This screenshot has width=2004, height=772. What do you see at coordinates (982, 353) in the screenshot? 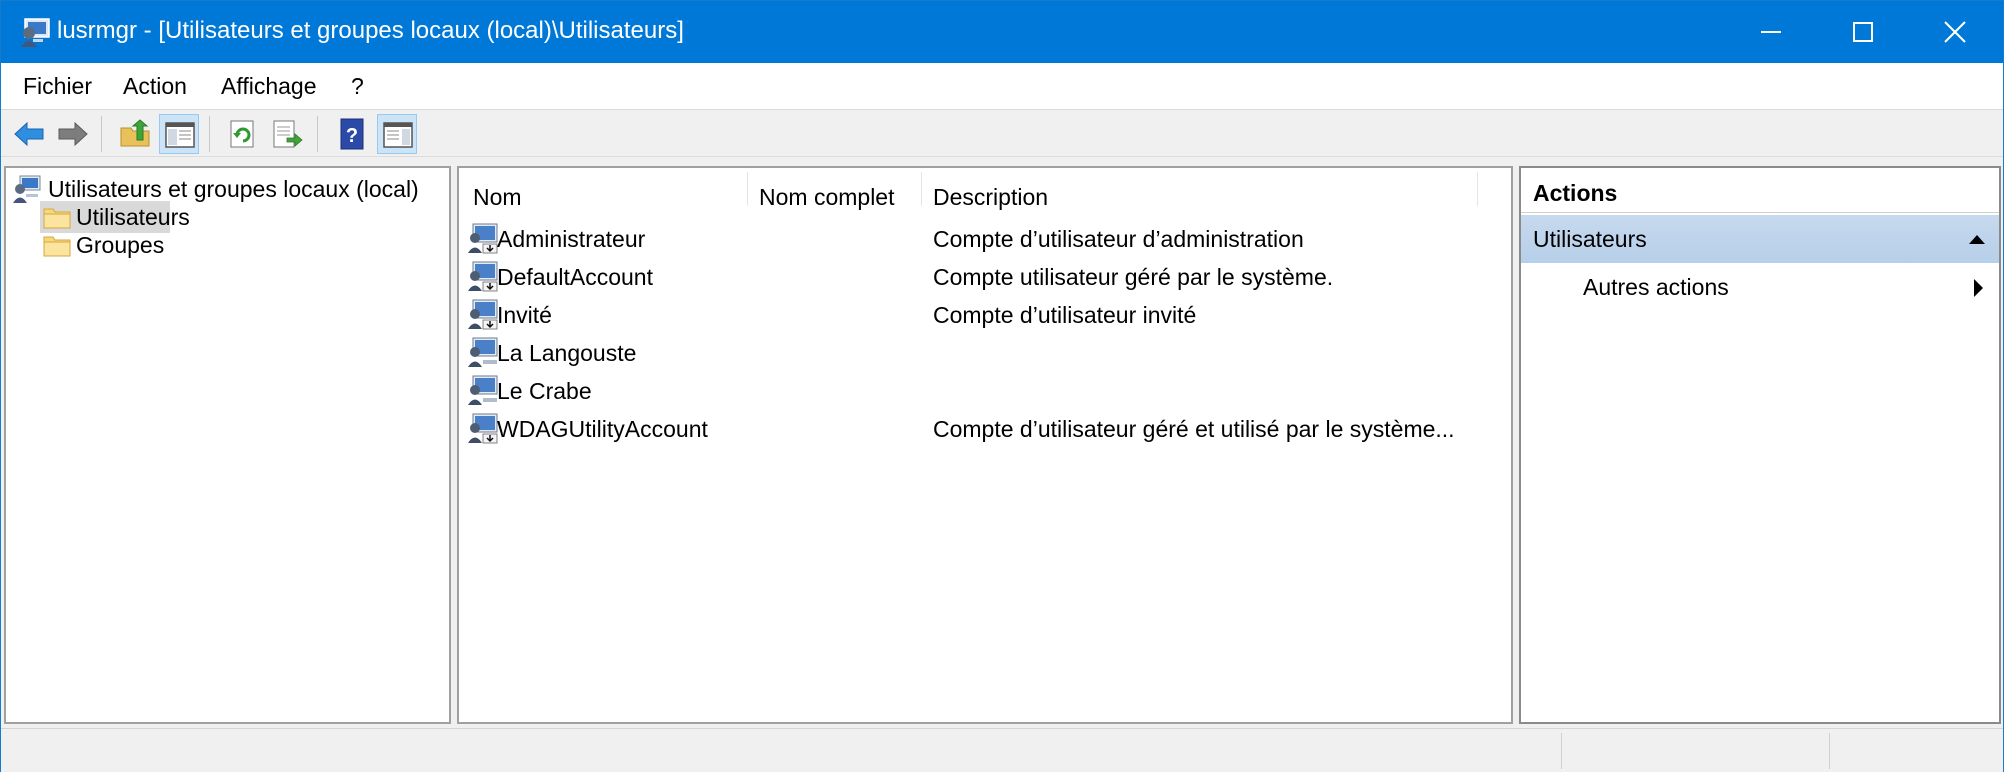
I see `list-row-user: La Langouste` at bounding box center [982, 353].